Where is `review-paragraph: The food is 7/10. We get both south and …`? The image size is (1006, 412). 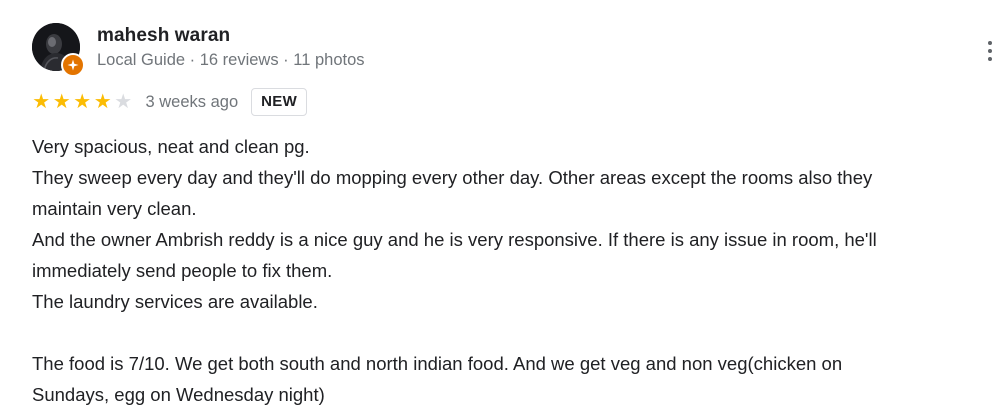 review-paragraph: The food is 7/10. We get both south and … is located at coordinates (517, 379).